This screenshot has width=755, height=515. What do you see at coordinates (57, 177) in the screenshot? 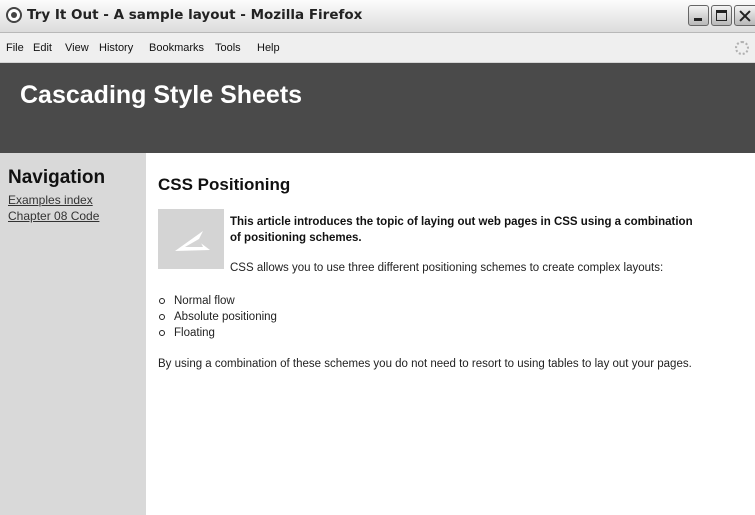
I see `nav-heading: Navigation` at bounding box center [57, 177].